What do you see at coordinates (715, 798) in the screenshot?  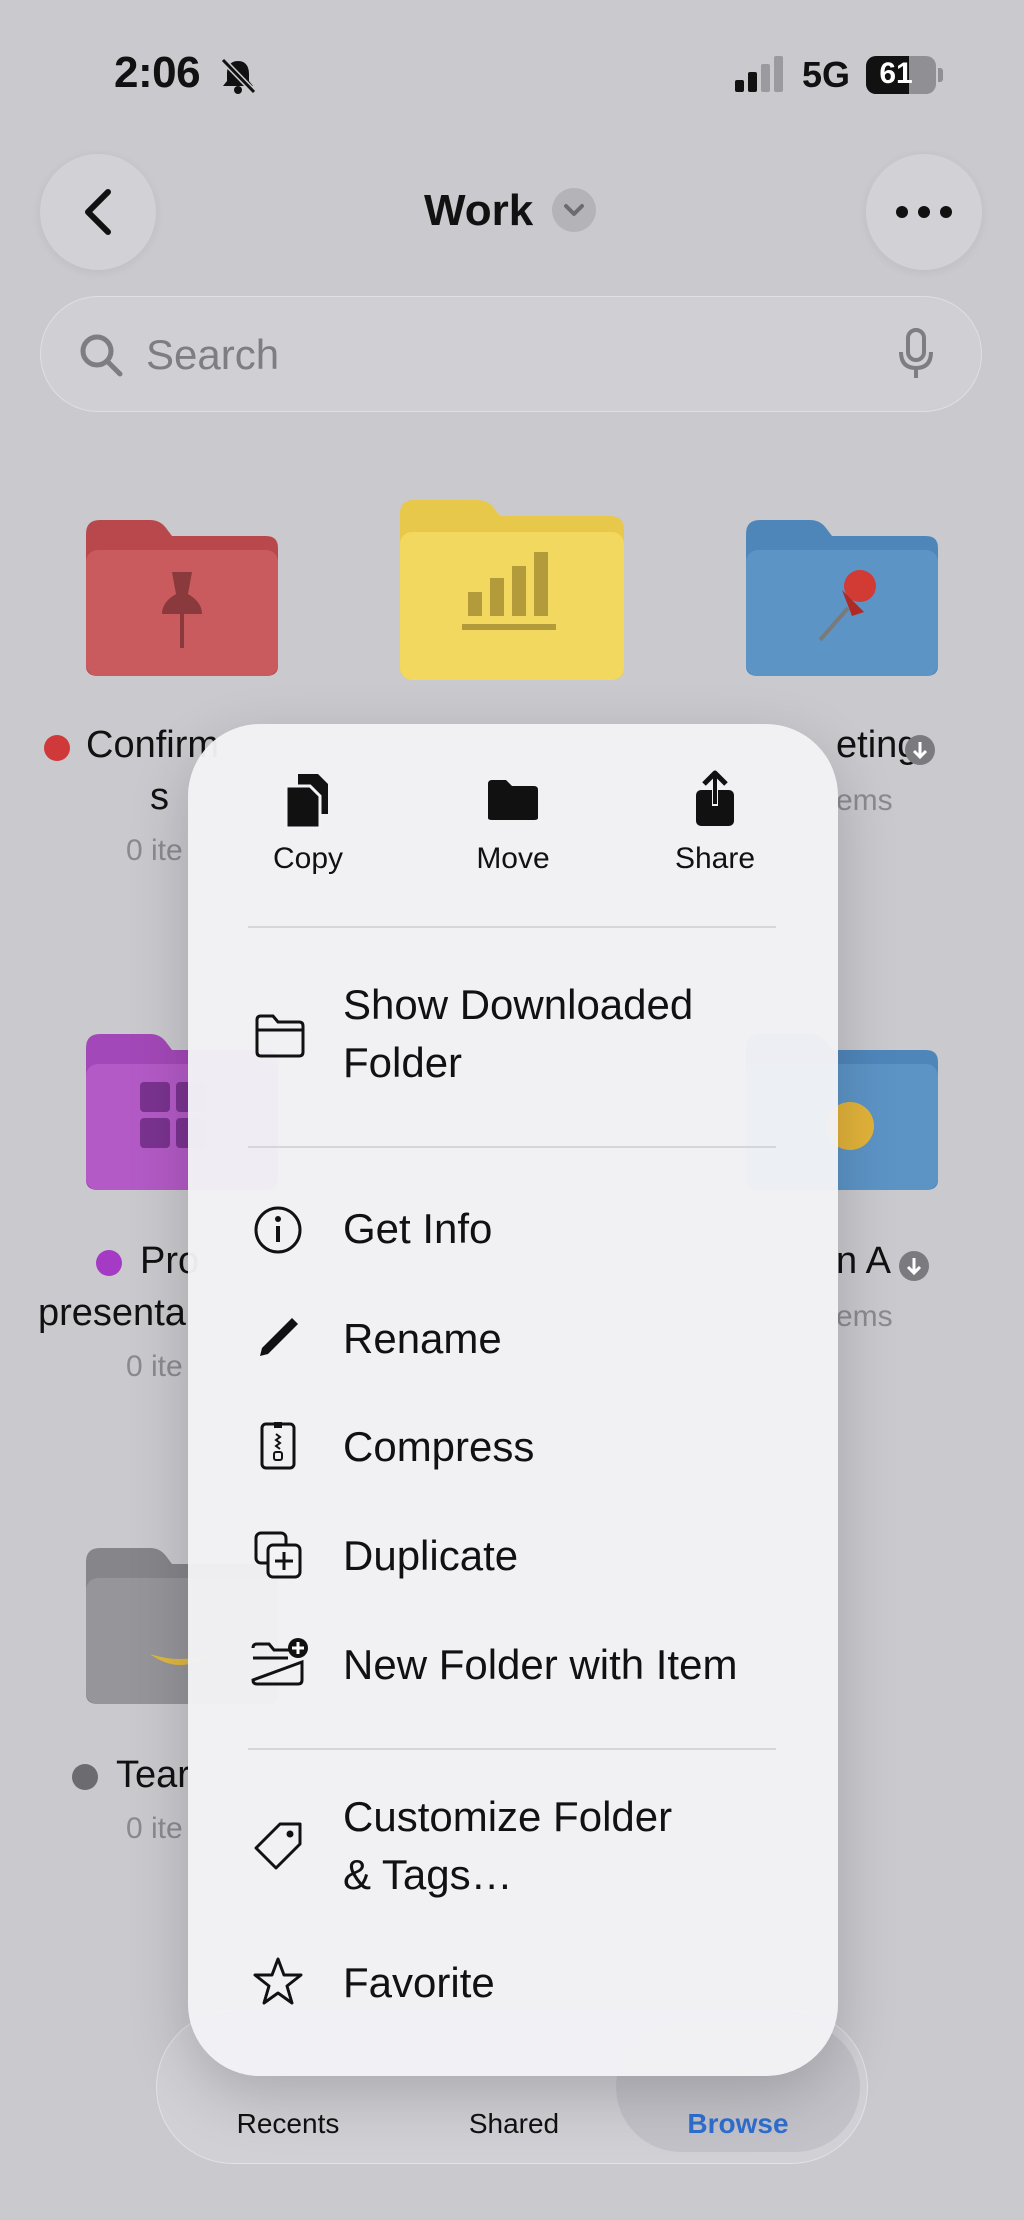 I see `share-icon` at bounding box center [715, 798].